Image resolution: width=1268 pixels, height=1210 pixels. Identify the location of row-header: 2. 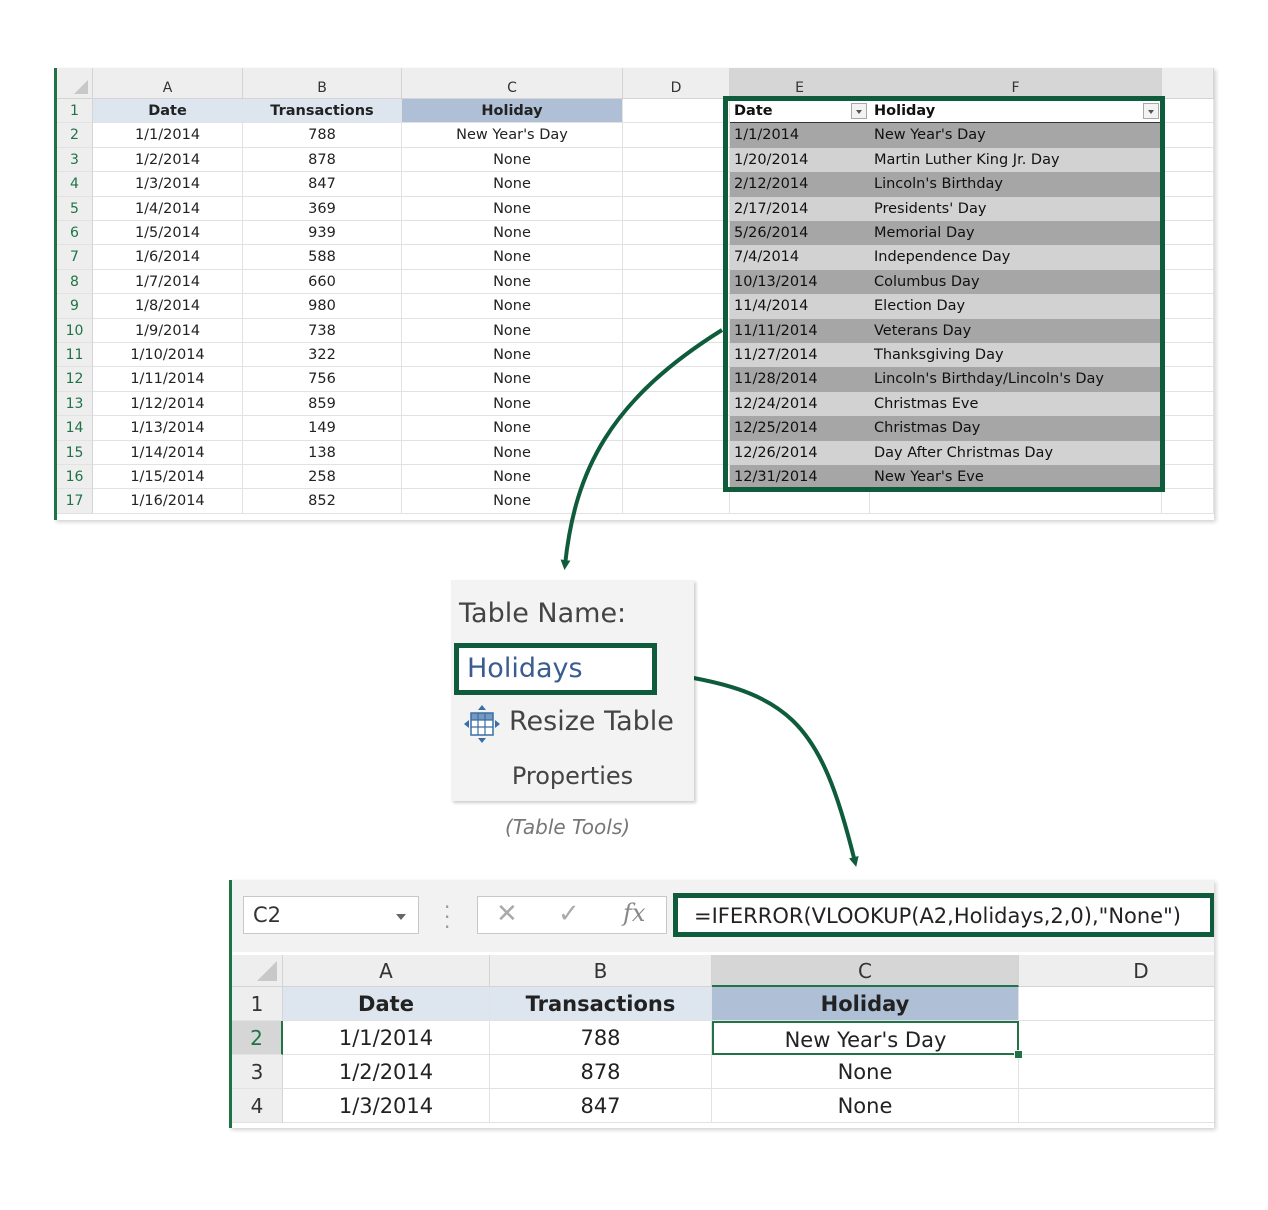
(257, 1038).